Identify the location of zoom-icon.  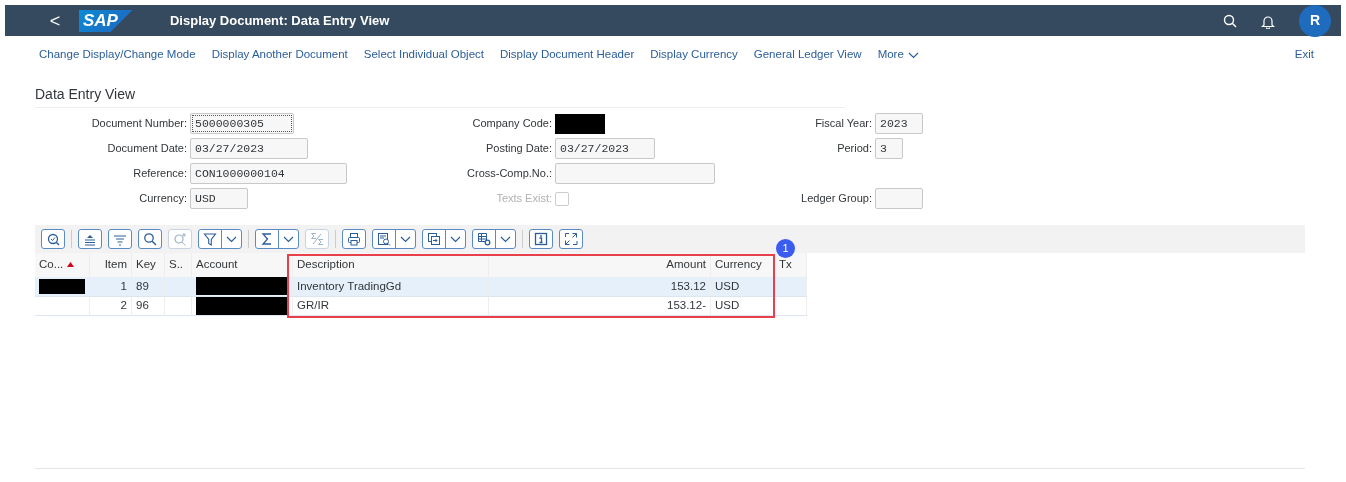
(53, 239).